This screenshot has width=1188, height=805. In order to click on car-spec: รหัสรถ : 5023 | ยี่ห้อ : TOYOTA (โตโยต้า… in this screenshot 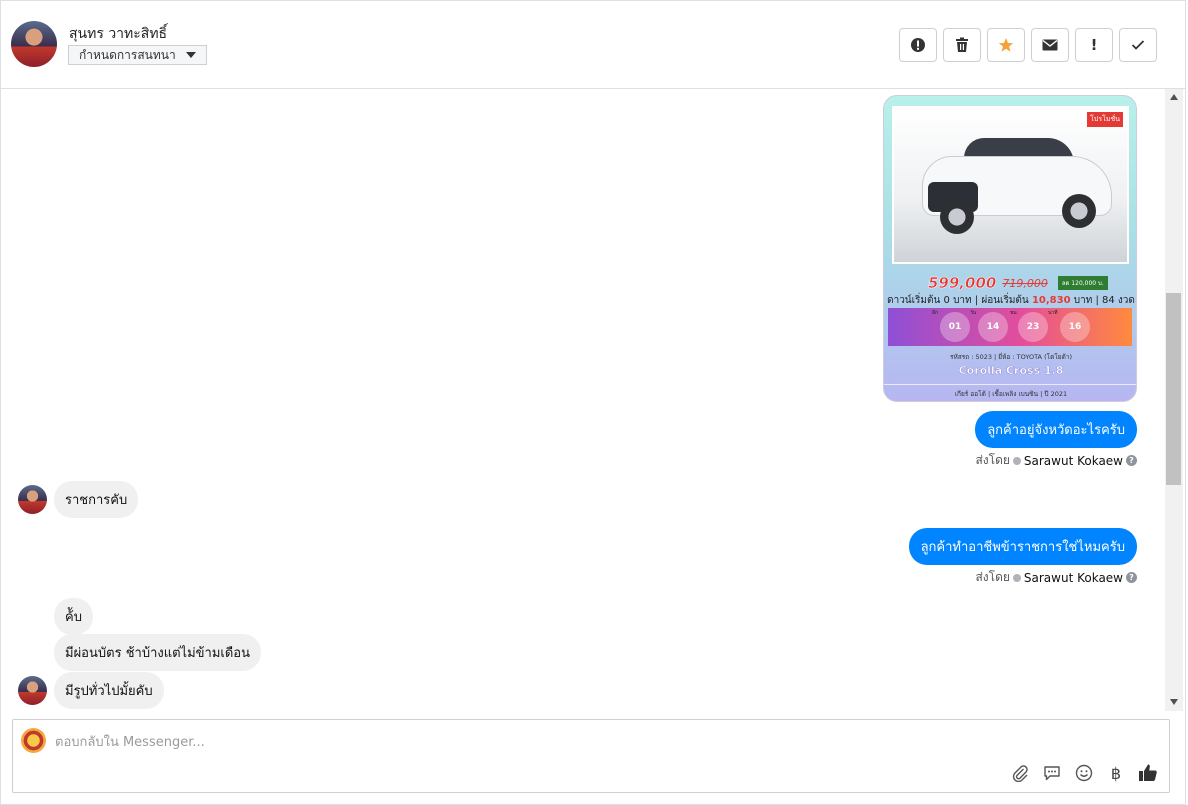, I will do `click(1011, 357)`.